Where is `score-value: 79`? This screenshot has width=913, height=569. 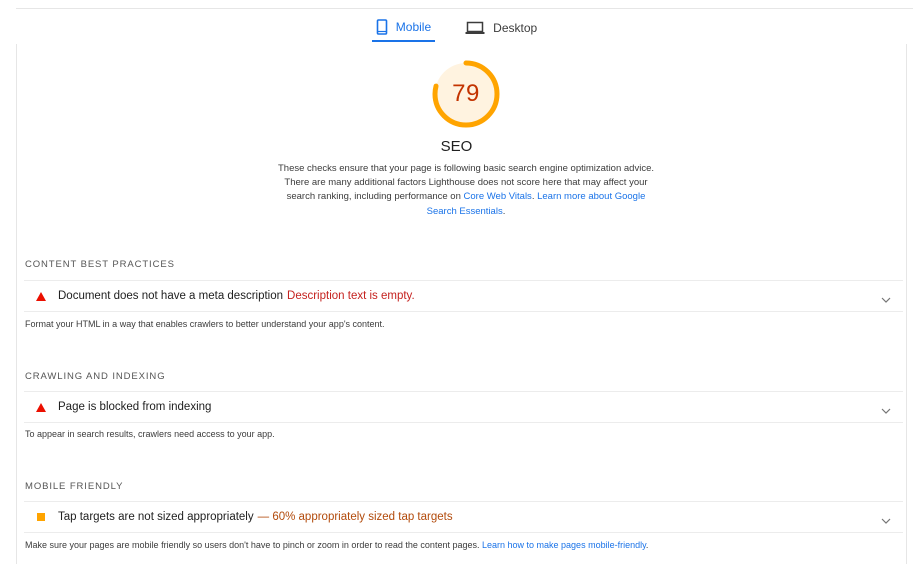 score-value: 79 is located at coordinates (466, 93).